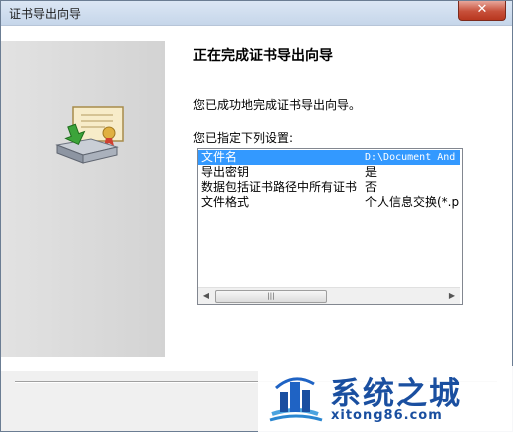  Describe the element at coordinates (89, 135) in the screenshot. I see `certificate-export-icon` at that location.